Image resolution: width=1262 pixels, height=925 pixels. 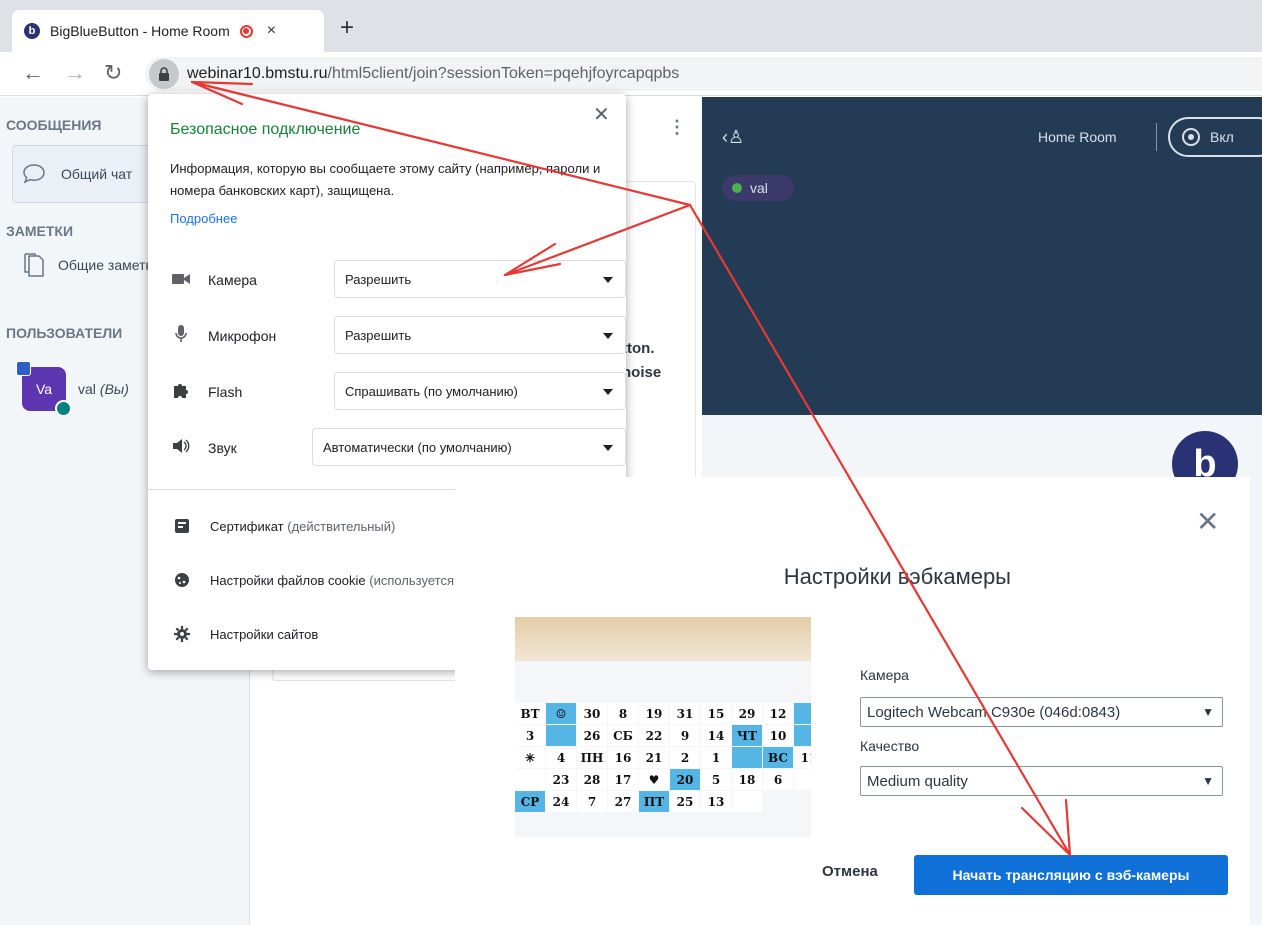 What do you see at coordinates (40, 231) in the screenshot?
I see `notes-section-title: ЗАМЕТКИ` at bounding box center [40, 231].